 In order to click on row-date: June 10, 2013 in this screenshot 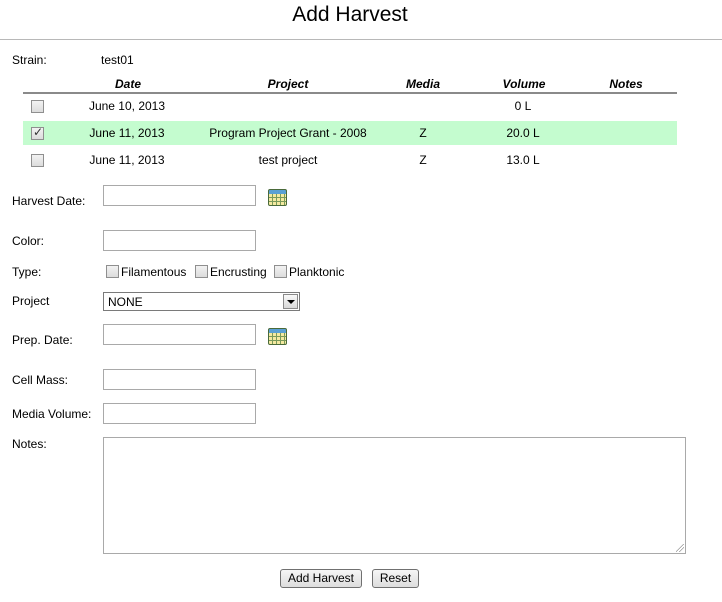, I will do `click(127, 106)`.